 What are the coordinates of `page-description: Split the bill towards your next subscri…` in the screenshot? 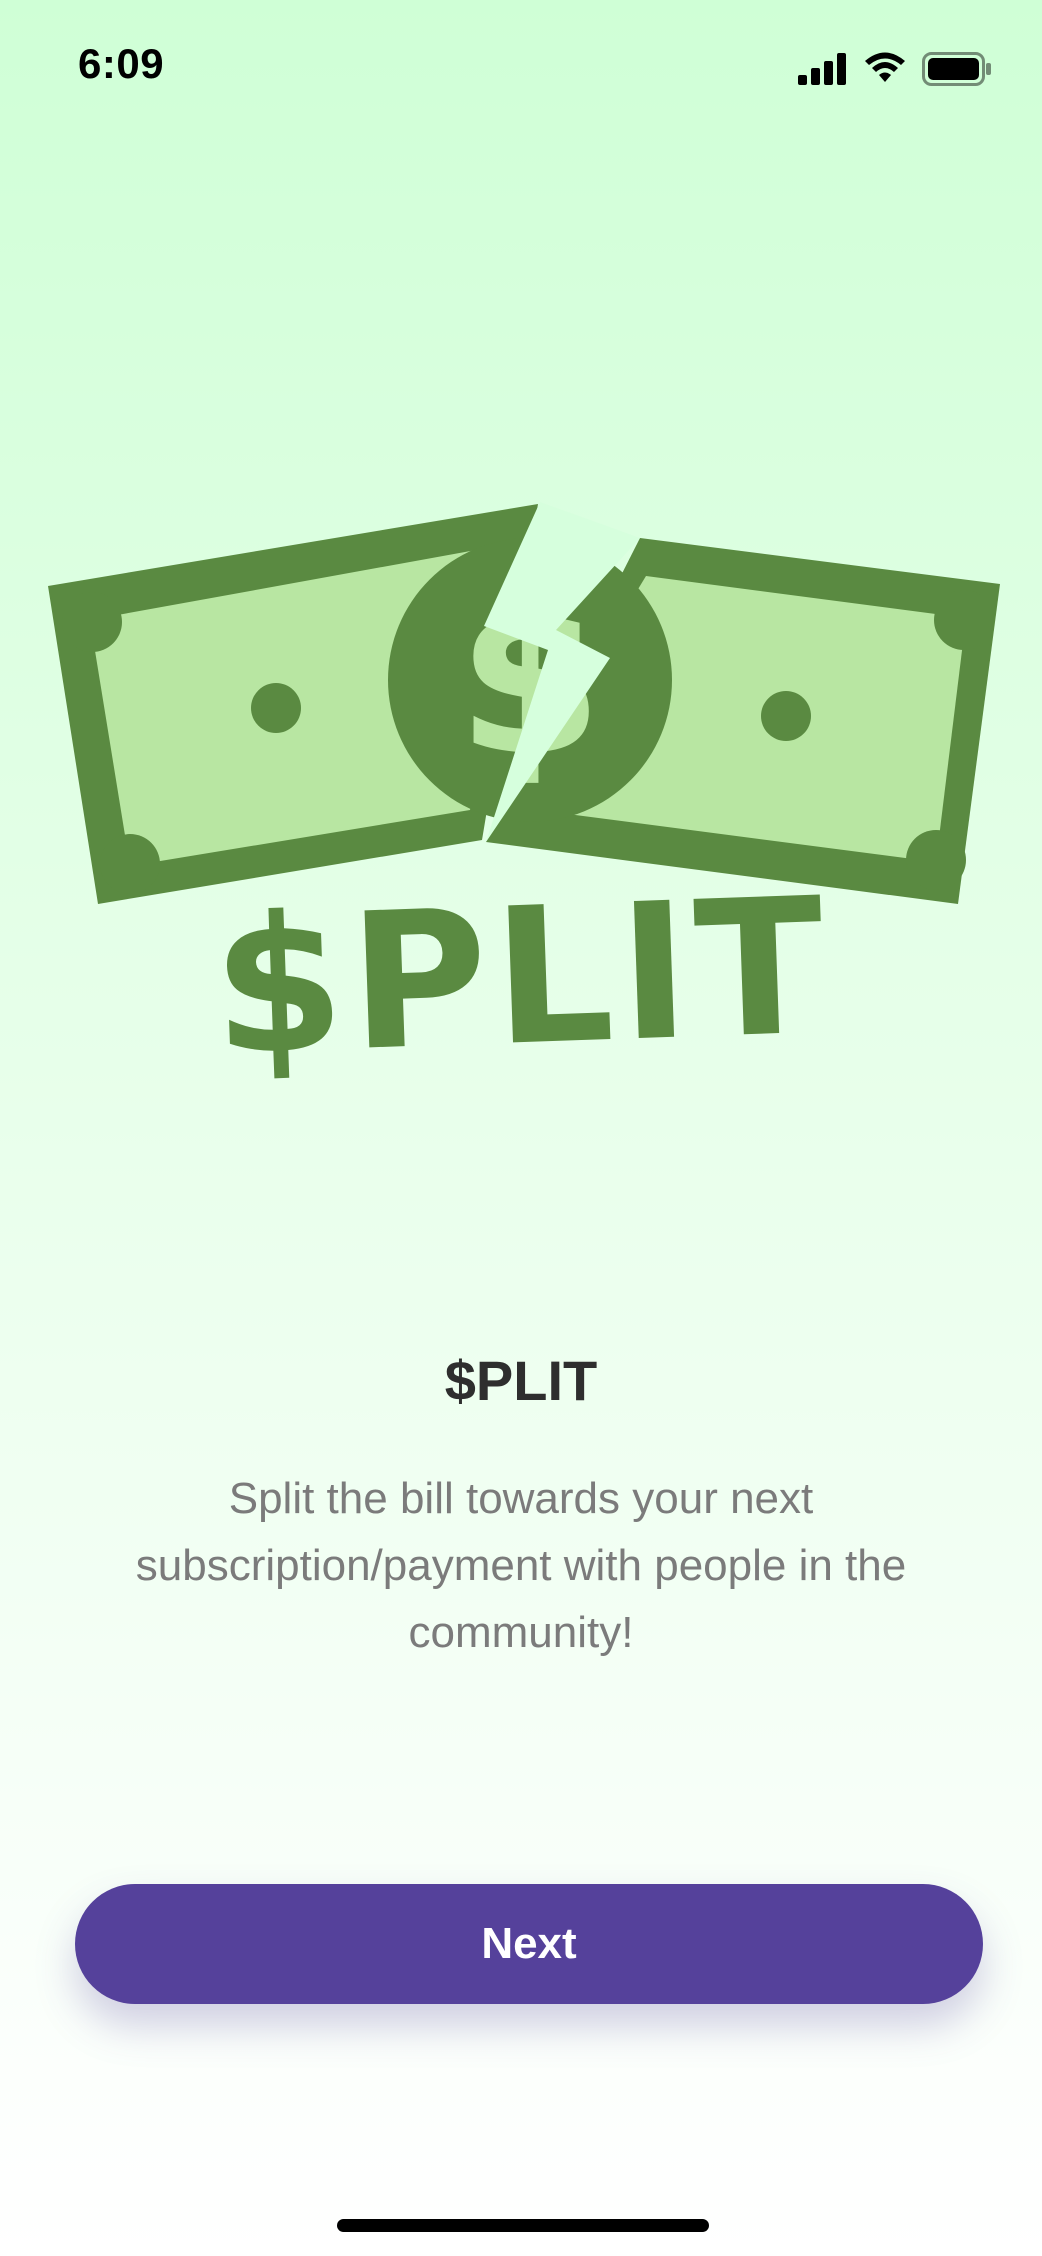 It's located at (521, 1565).